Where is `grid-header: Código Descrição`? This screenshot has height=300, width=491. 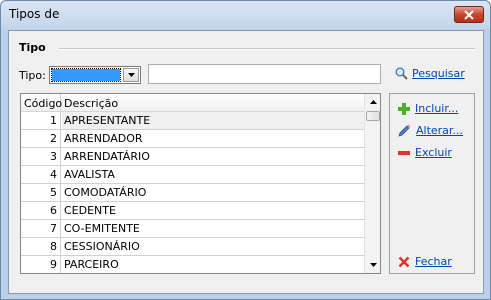 grid-header: Código Descrição is located at coordinates (192, 103).